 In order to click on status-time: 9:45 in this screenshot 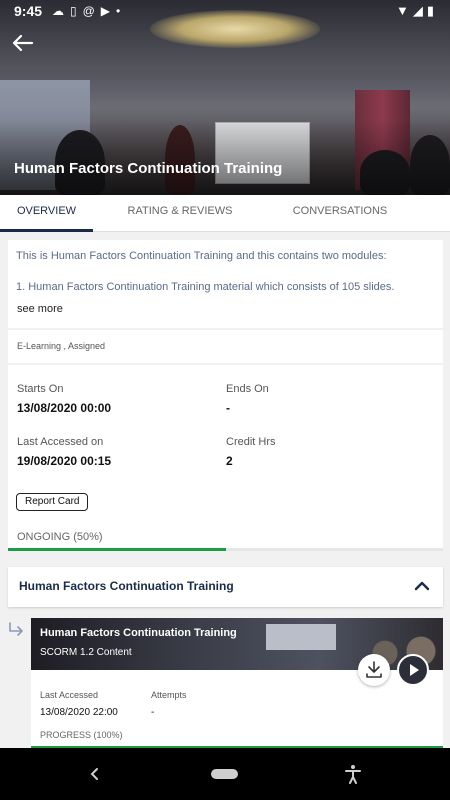, I will do `click(28, 11)`.